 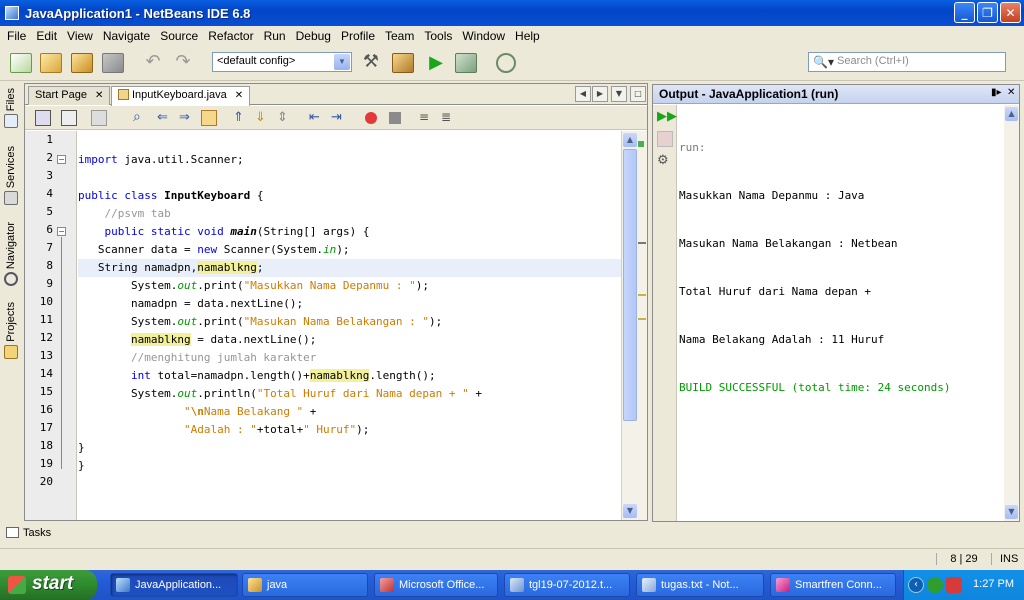 What do you see at coordinates (427, 118) in the screenshot?
I see `comment-icon: ≡` at bounding box center [427, 118].